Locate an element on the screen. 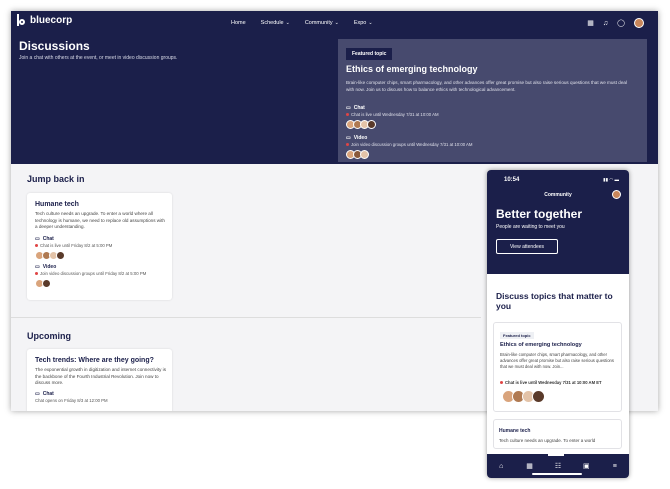  section-divider is located at coordinates (246, 317).